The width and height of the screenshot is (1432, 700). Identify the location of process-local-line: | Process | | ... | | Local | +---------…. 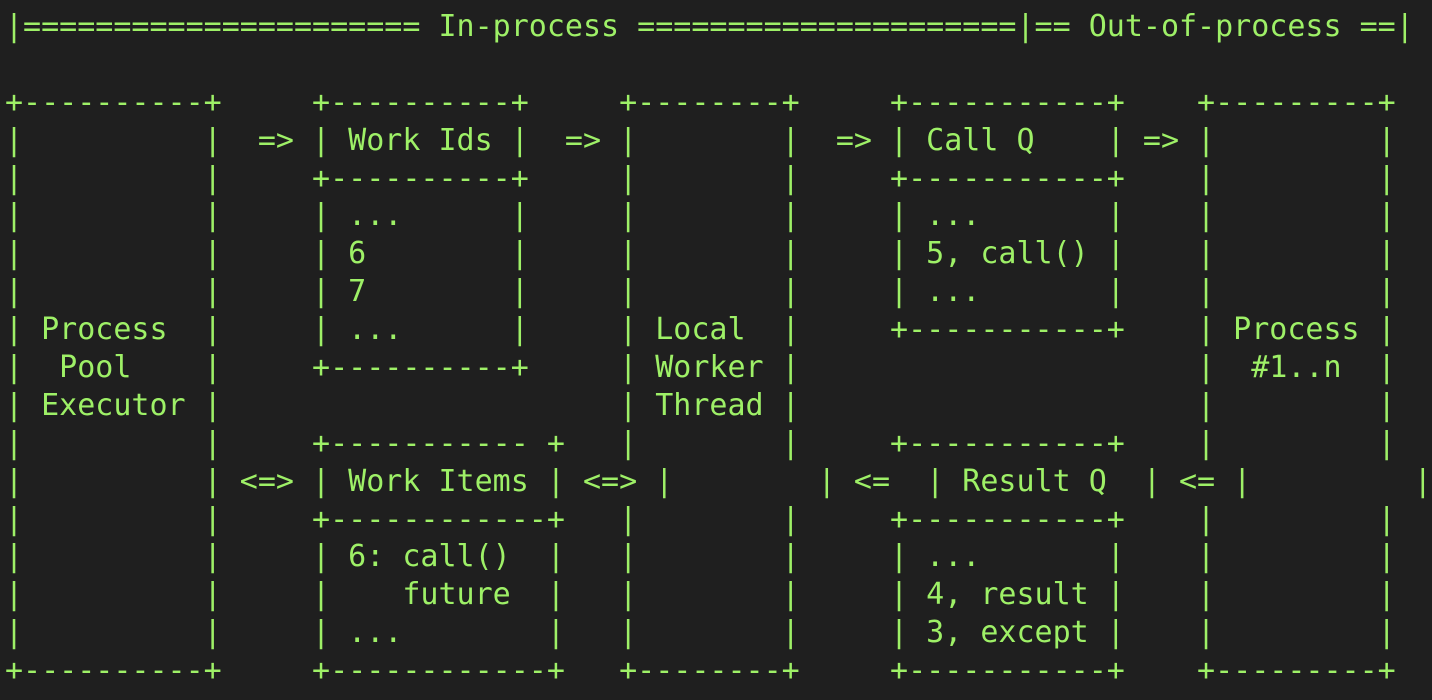
(700, 330).